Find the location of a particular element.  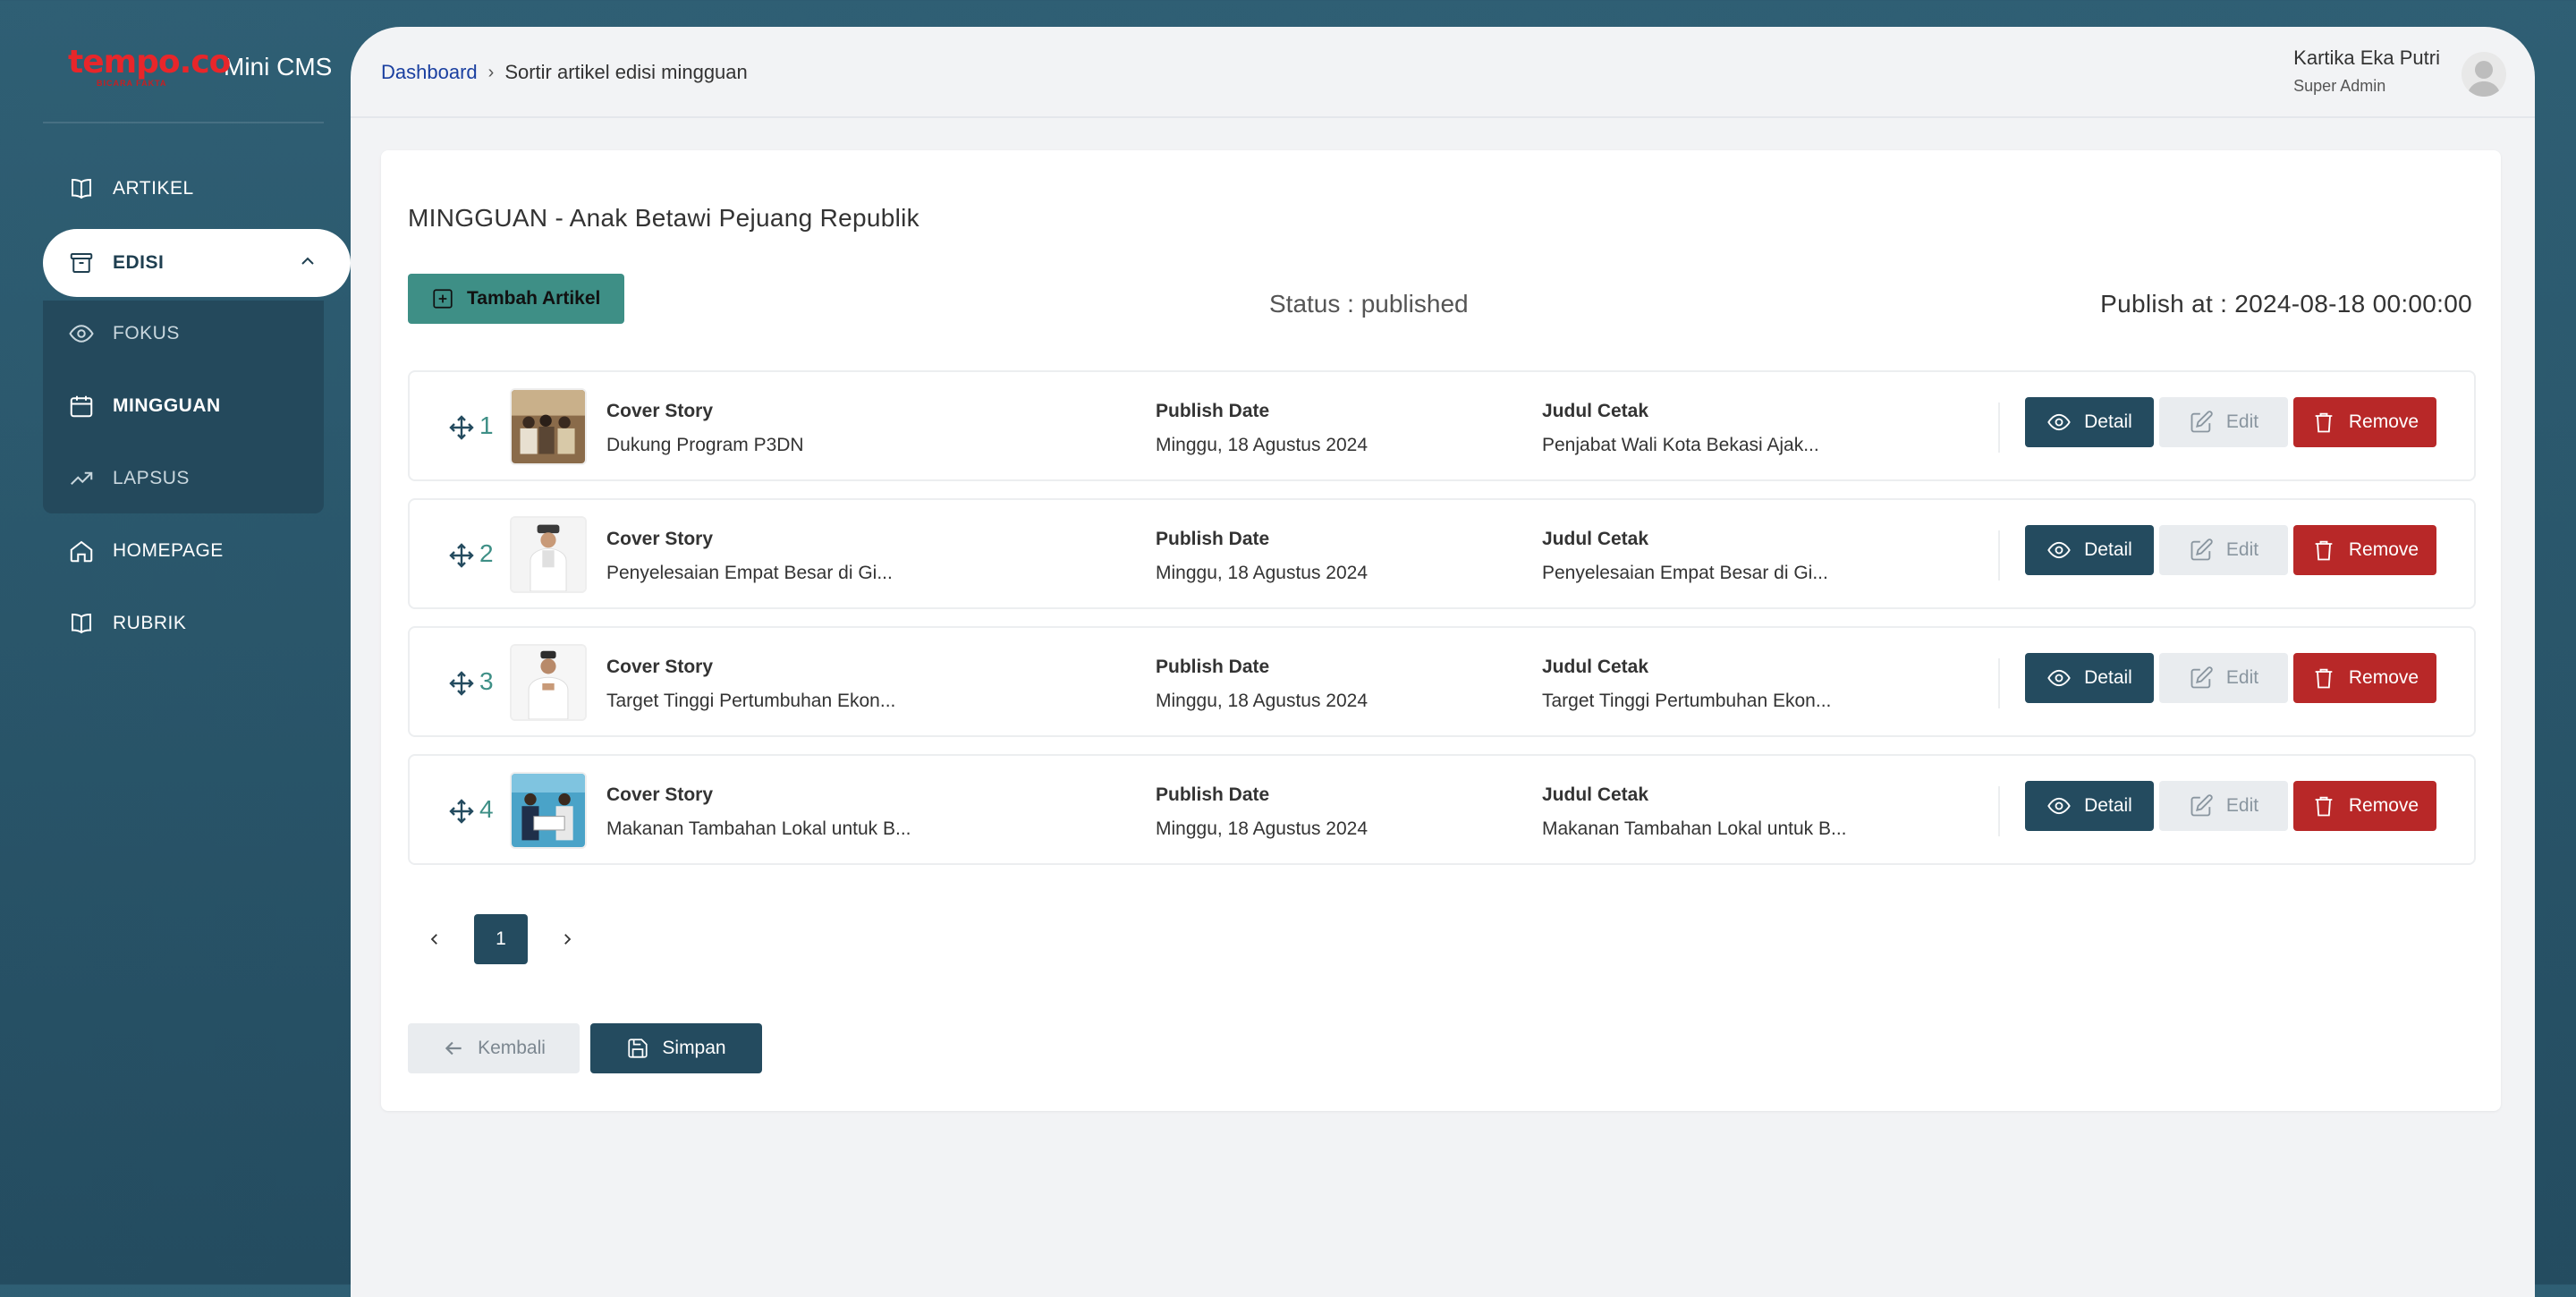

sidebar-item-artikel: ARTIKEL is located at coordinates (183, 188).